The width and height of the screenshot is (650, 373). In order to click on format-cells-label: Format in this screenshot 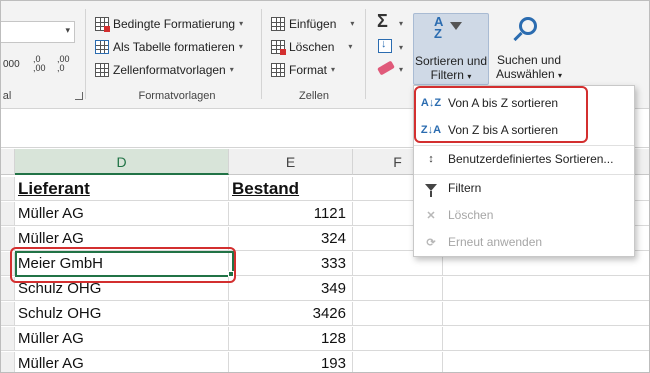, I will do `click(308, 69)`.